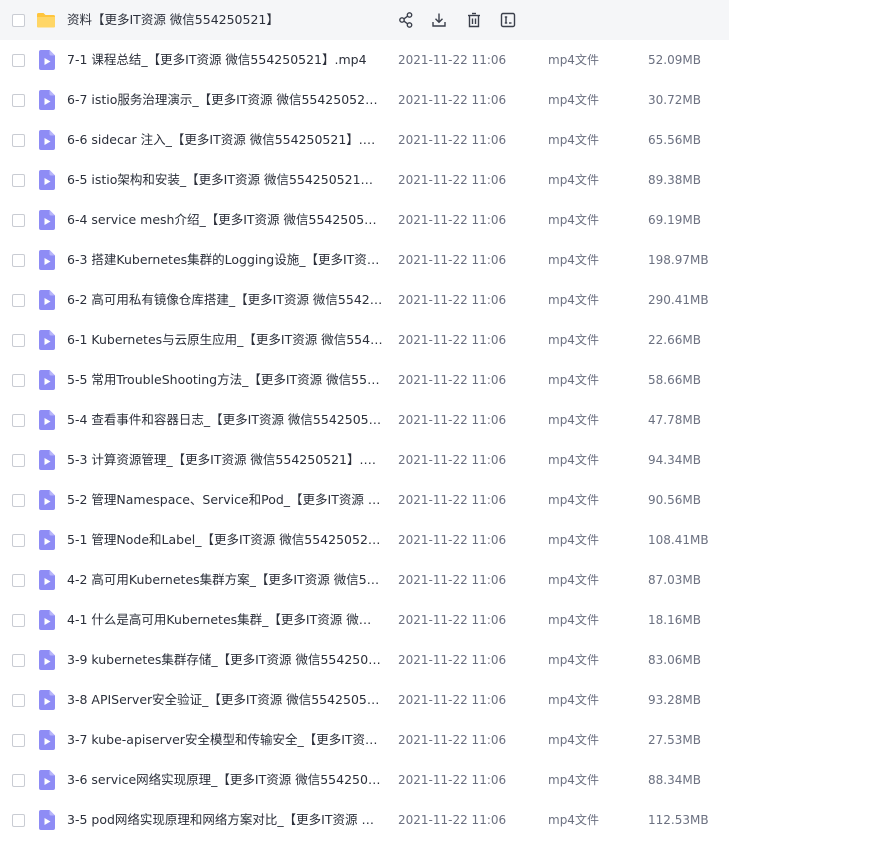 The height and width of the screenshot is (845, 876). Describe the element at coordinates (225, 180) in the screenshot. I see `file-name: 6-5 istio架构和安装_【更多IT资源 微信554250521】.mp4` at that location.